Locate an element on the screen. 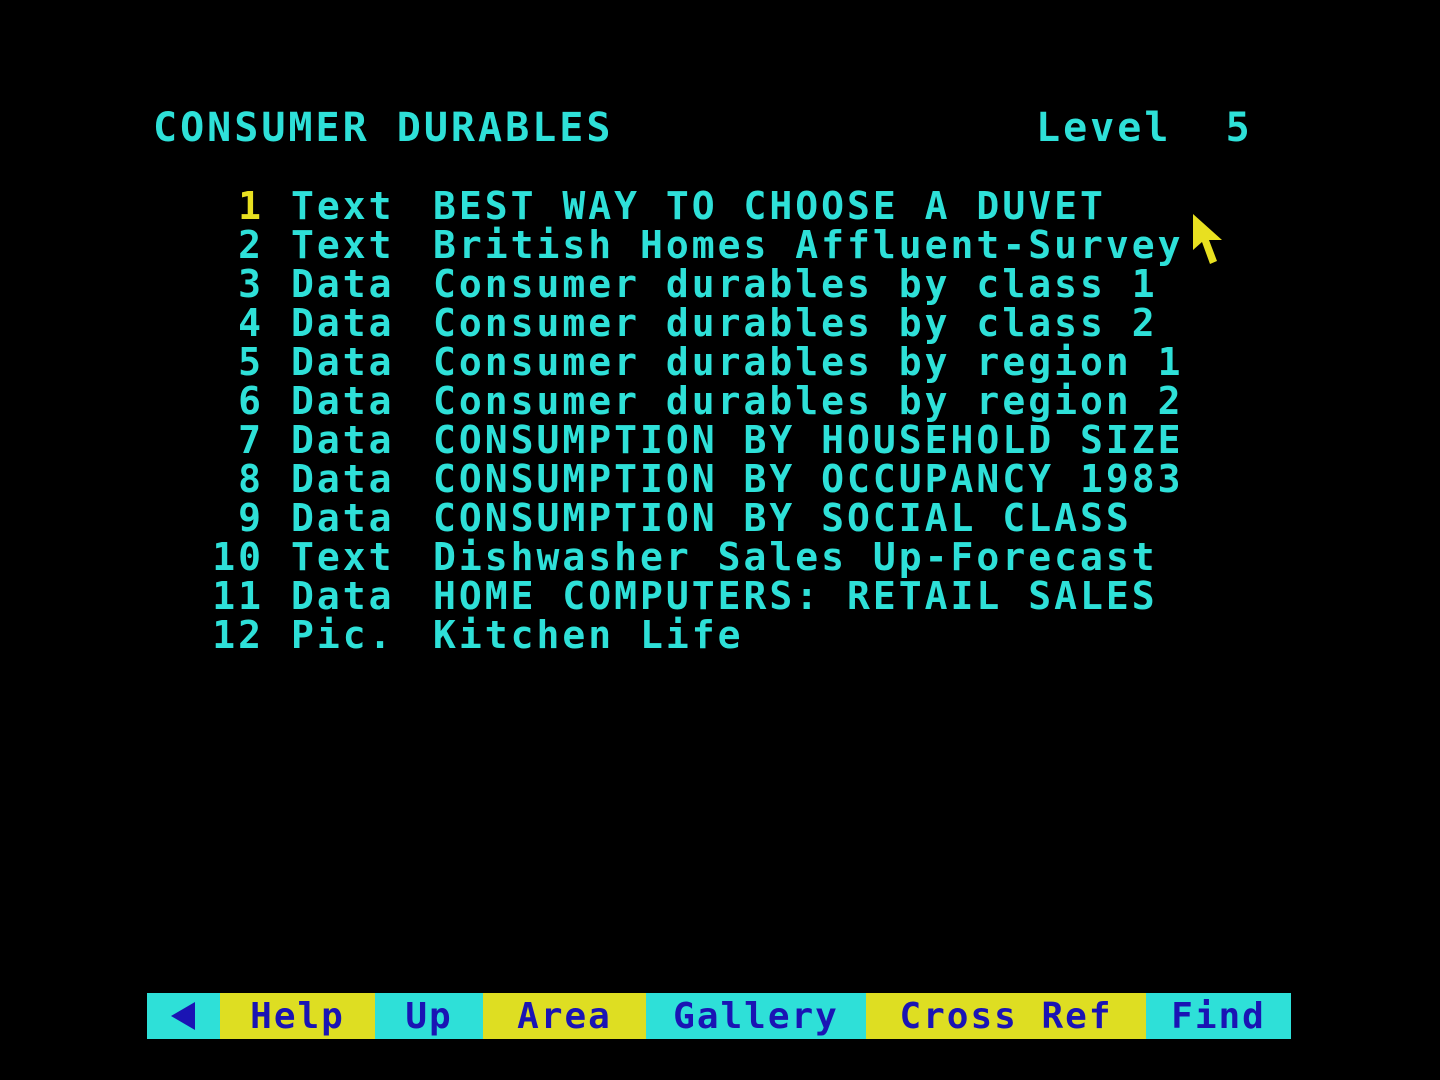 The image size is (1440, 1080). item-number: 11 is located at coordinates (238, 595).